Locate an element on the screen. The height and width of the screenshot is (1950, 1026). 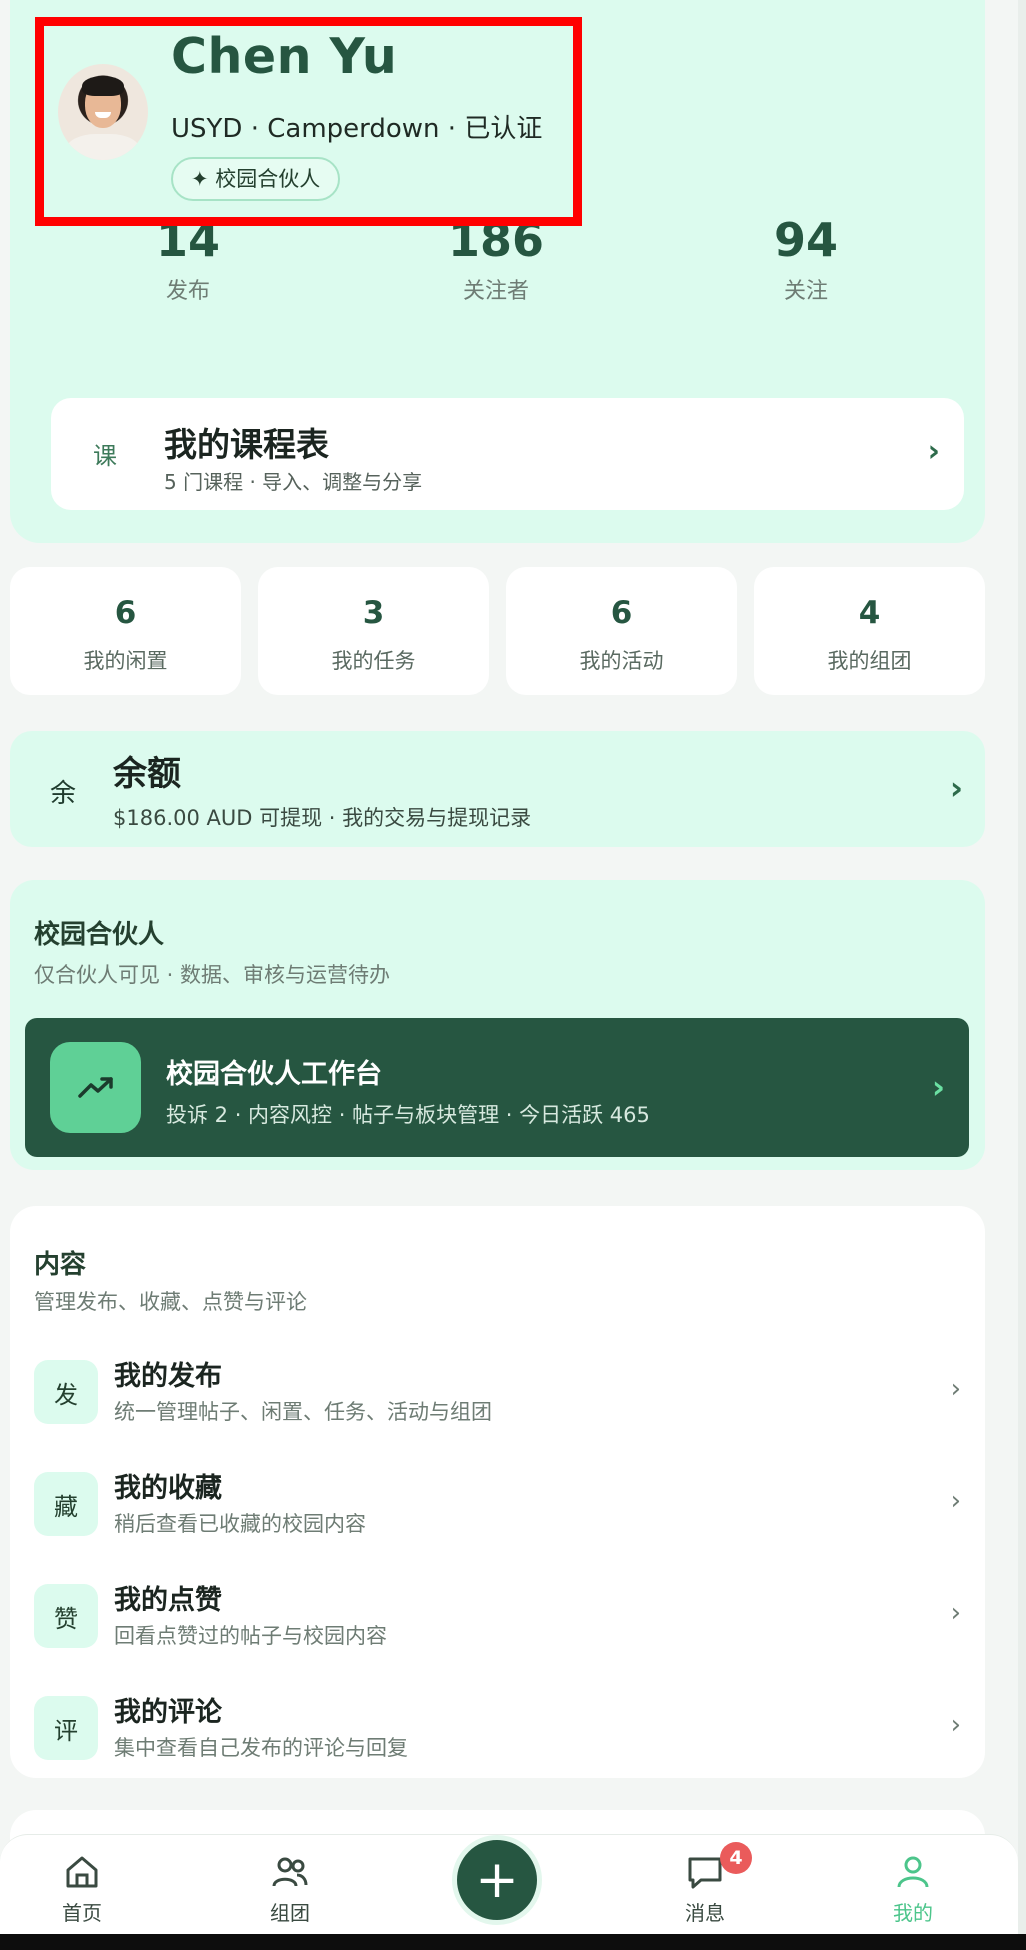
quick-label: 我的组团 is located at coordinates (869, 661).